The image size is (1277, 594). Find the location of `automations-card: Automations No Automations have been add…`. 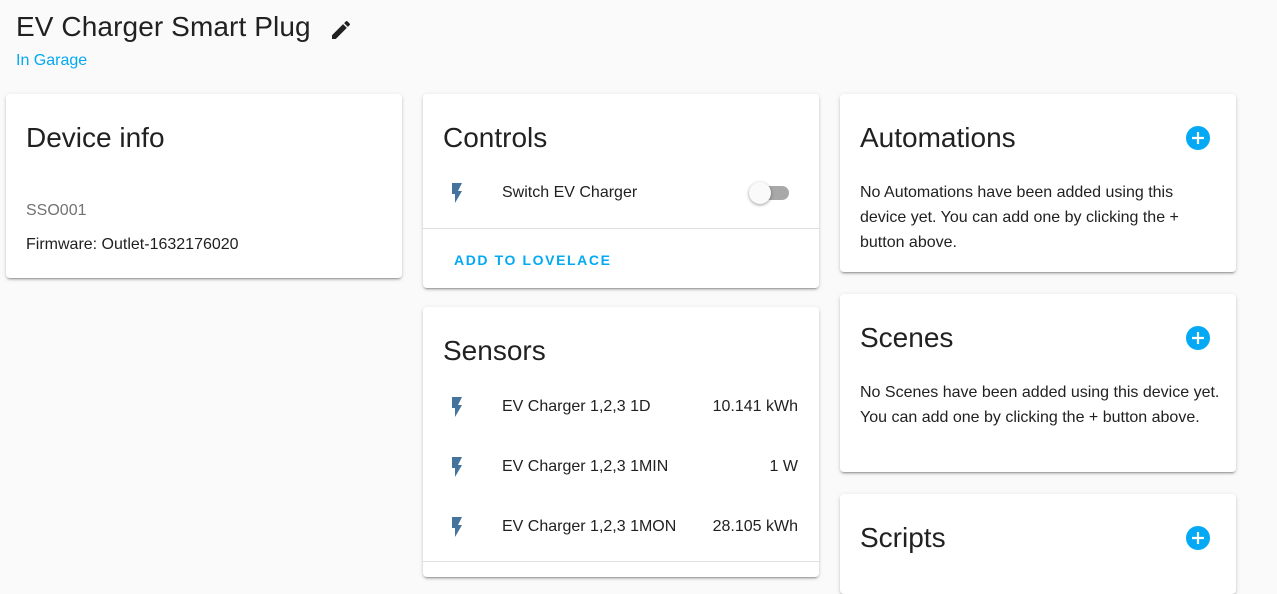

automations-card: Automations No Automations have been add… is located at coordinates (1038, 183).